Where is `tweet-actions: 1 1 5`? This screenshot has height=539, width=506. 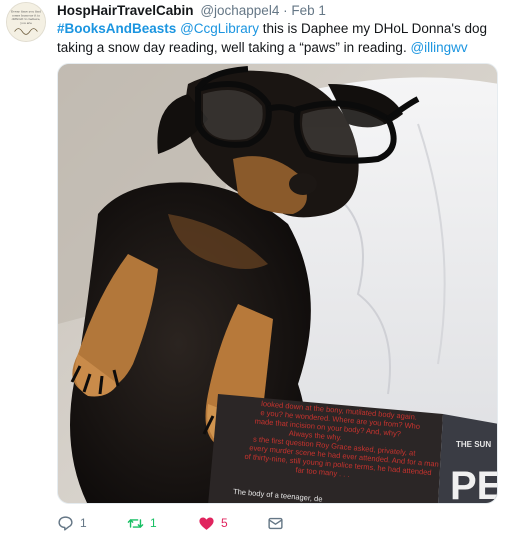
tweet-actions: 1 1 5 is located at coordinates (277, 524).